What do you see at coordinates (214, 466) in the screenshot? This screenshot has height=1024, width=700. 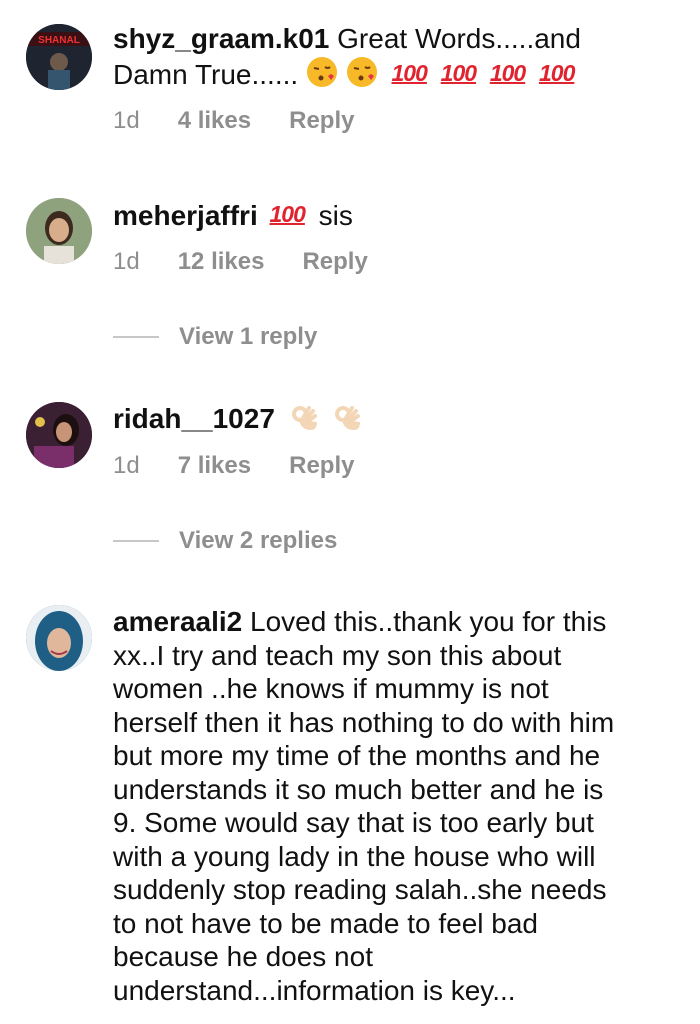 I see `likes-count: 7 likes` at bounding box center [214, 466].